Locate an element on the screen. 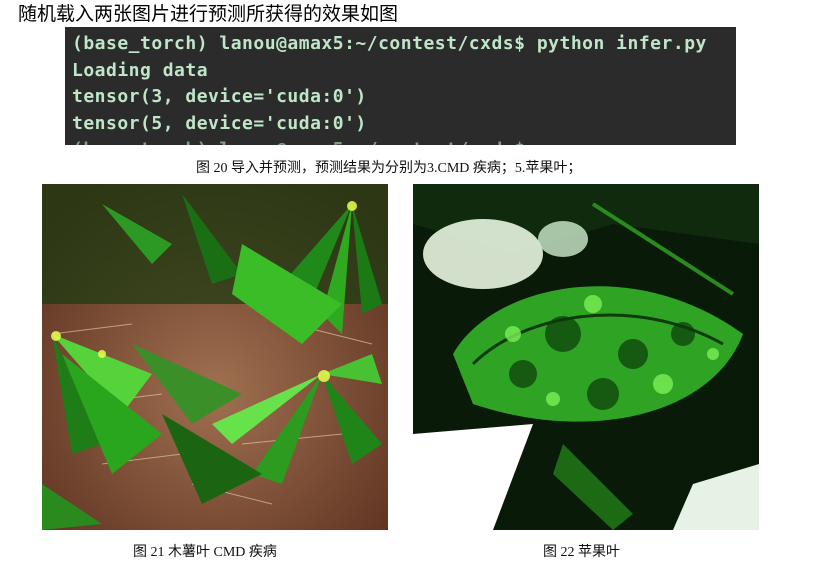 Image resolution: width=817 pixels, height=577 pixels. figure-21-caption: 图 21 木薯叶 CMD 疾病 is located at coordinates (205, 552).